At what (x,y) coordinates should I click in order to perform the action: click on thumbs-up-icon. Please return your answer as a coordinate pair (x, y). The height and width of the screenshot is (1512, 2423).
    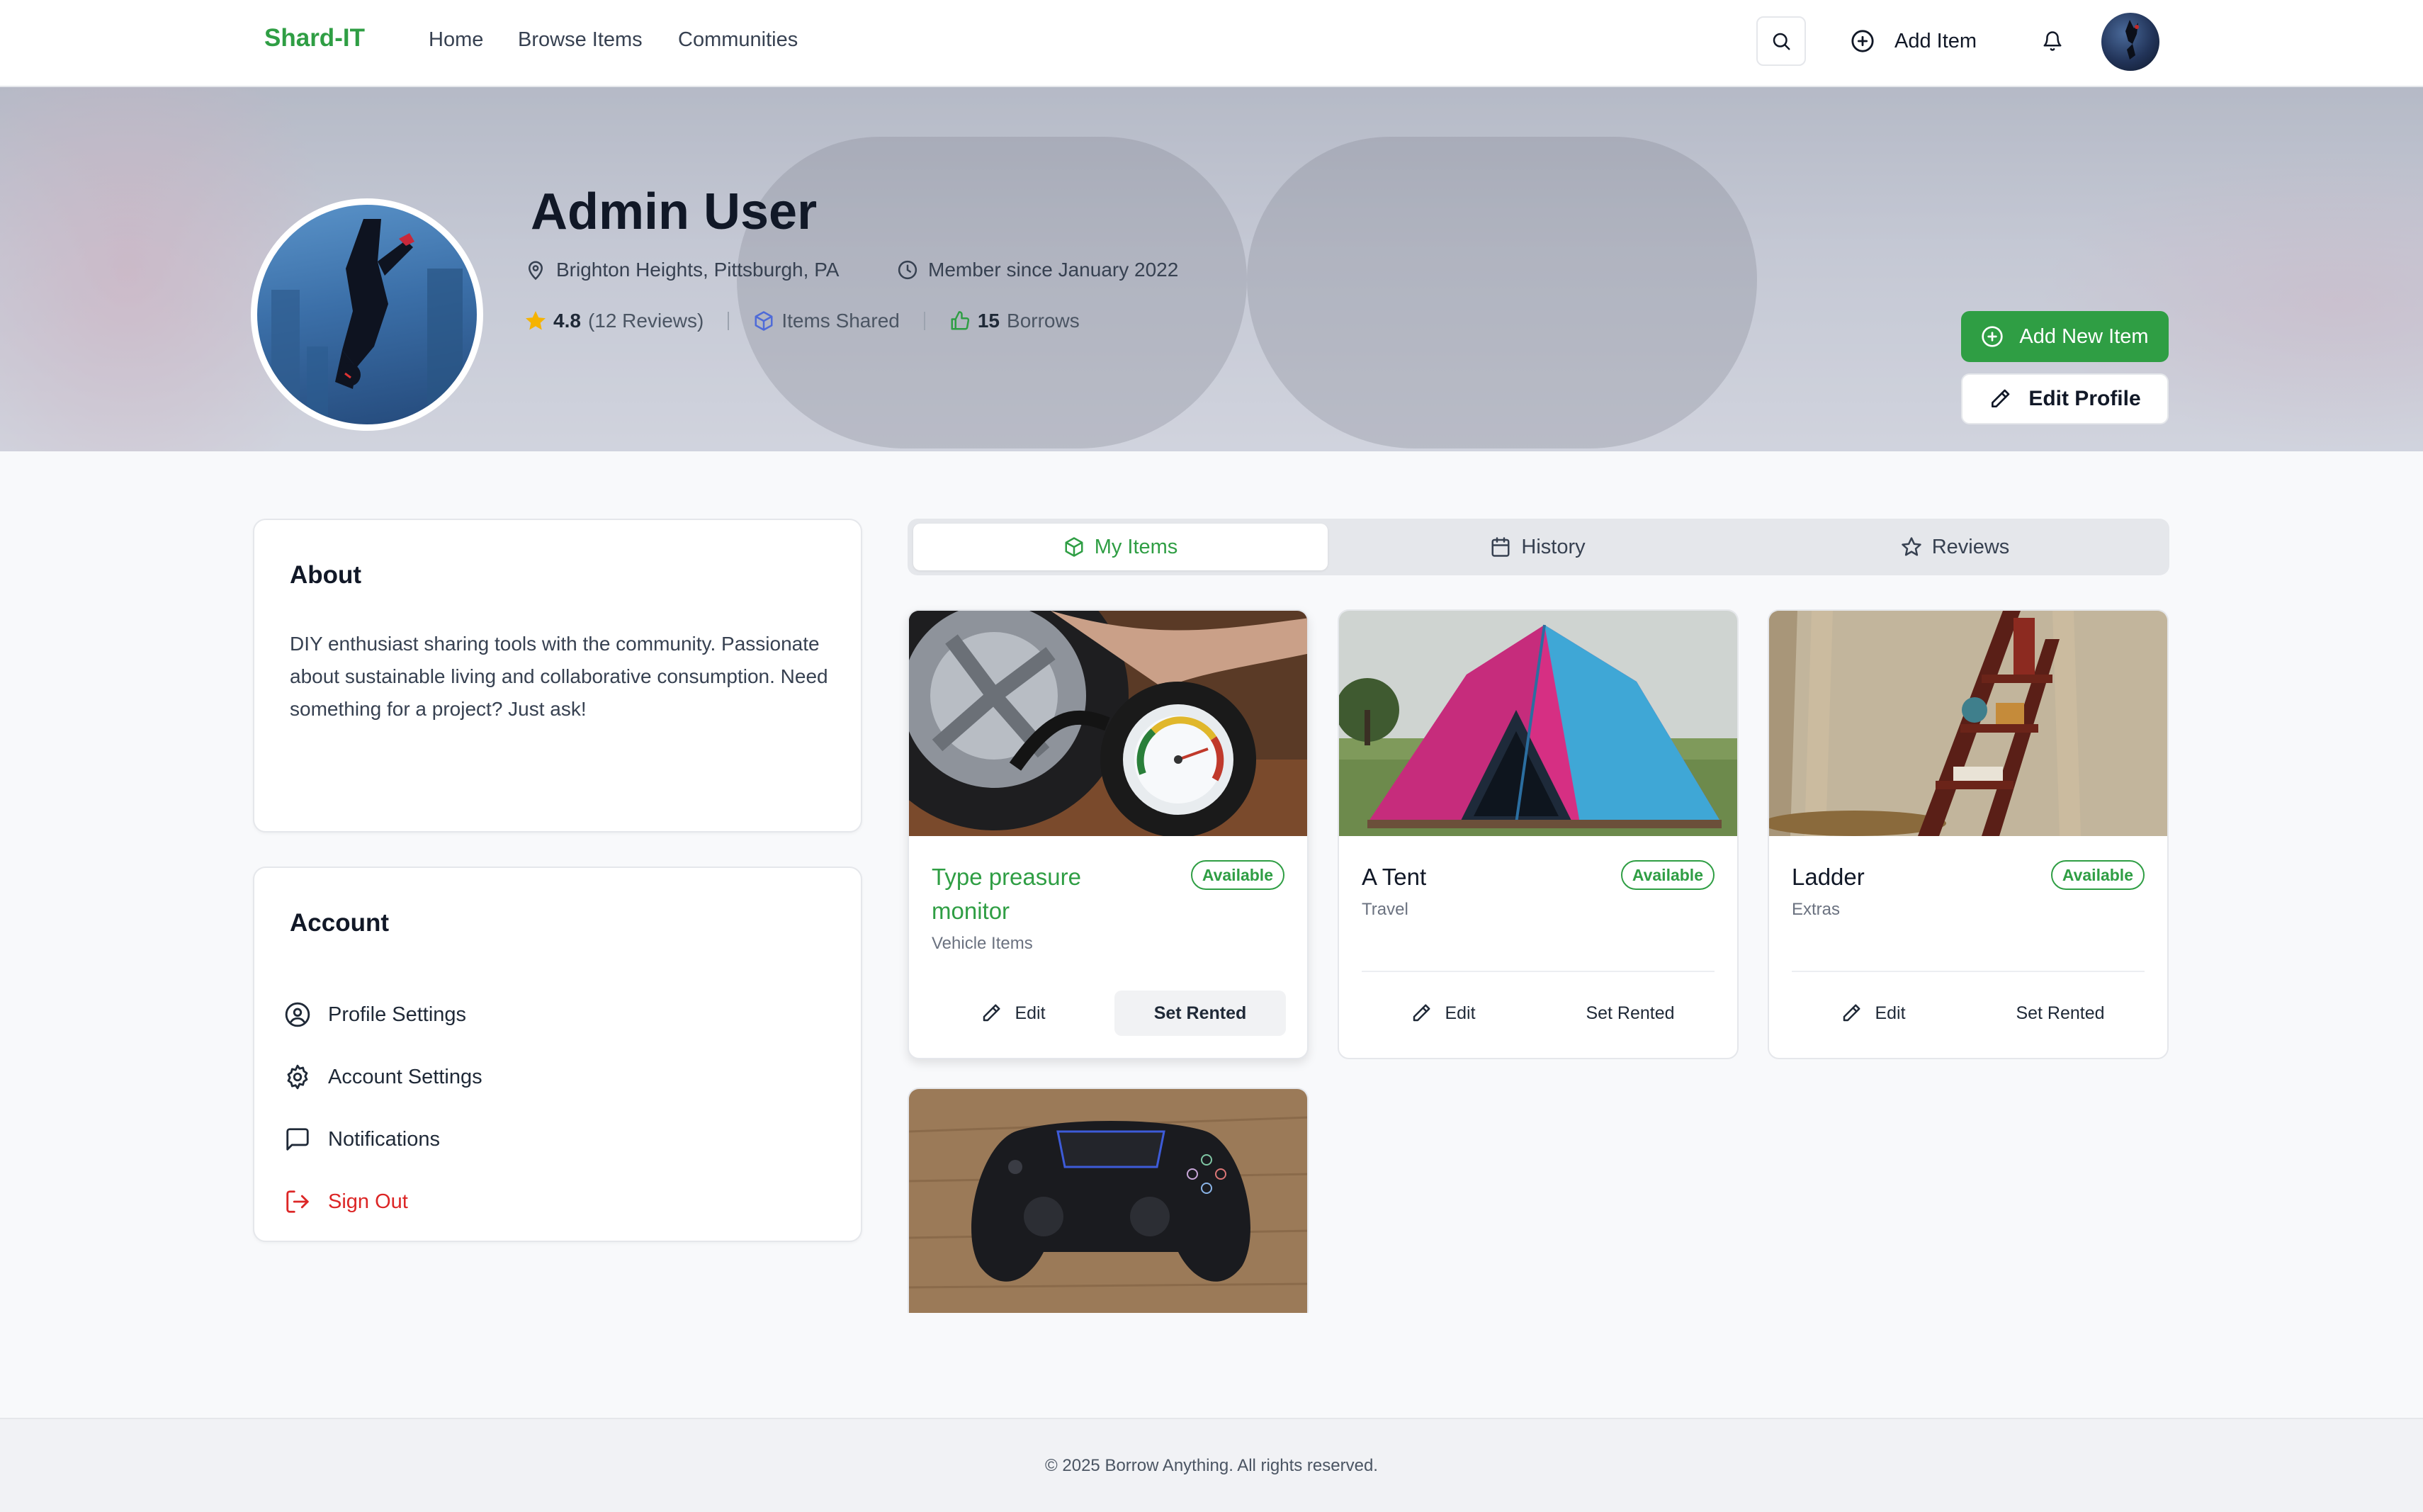
    Looking at the image, I should click on (960, 320).